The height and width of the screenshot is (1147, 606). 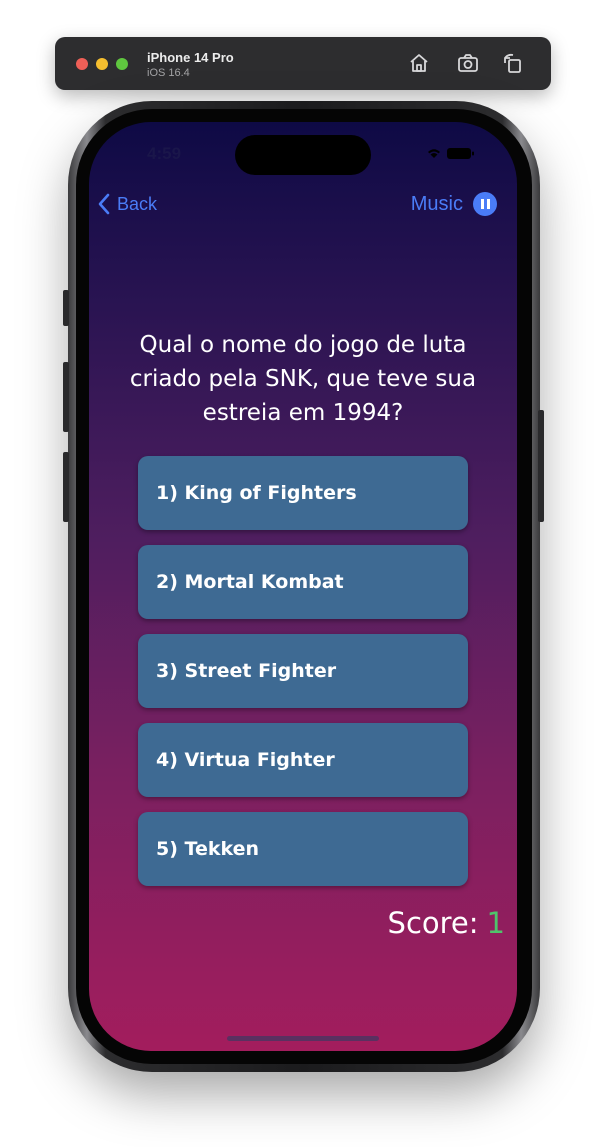 What do you see at coordinates (436, 203) in the screenshot?
I see `music-label: Music` at bounding box center [436, 203].